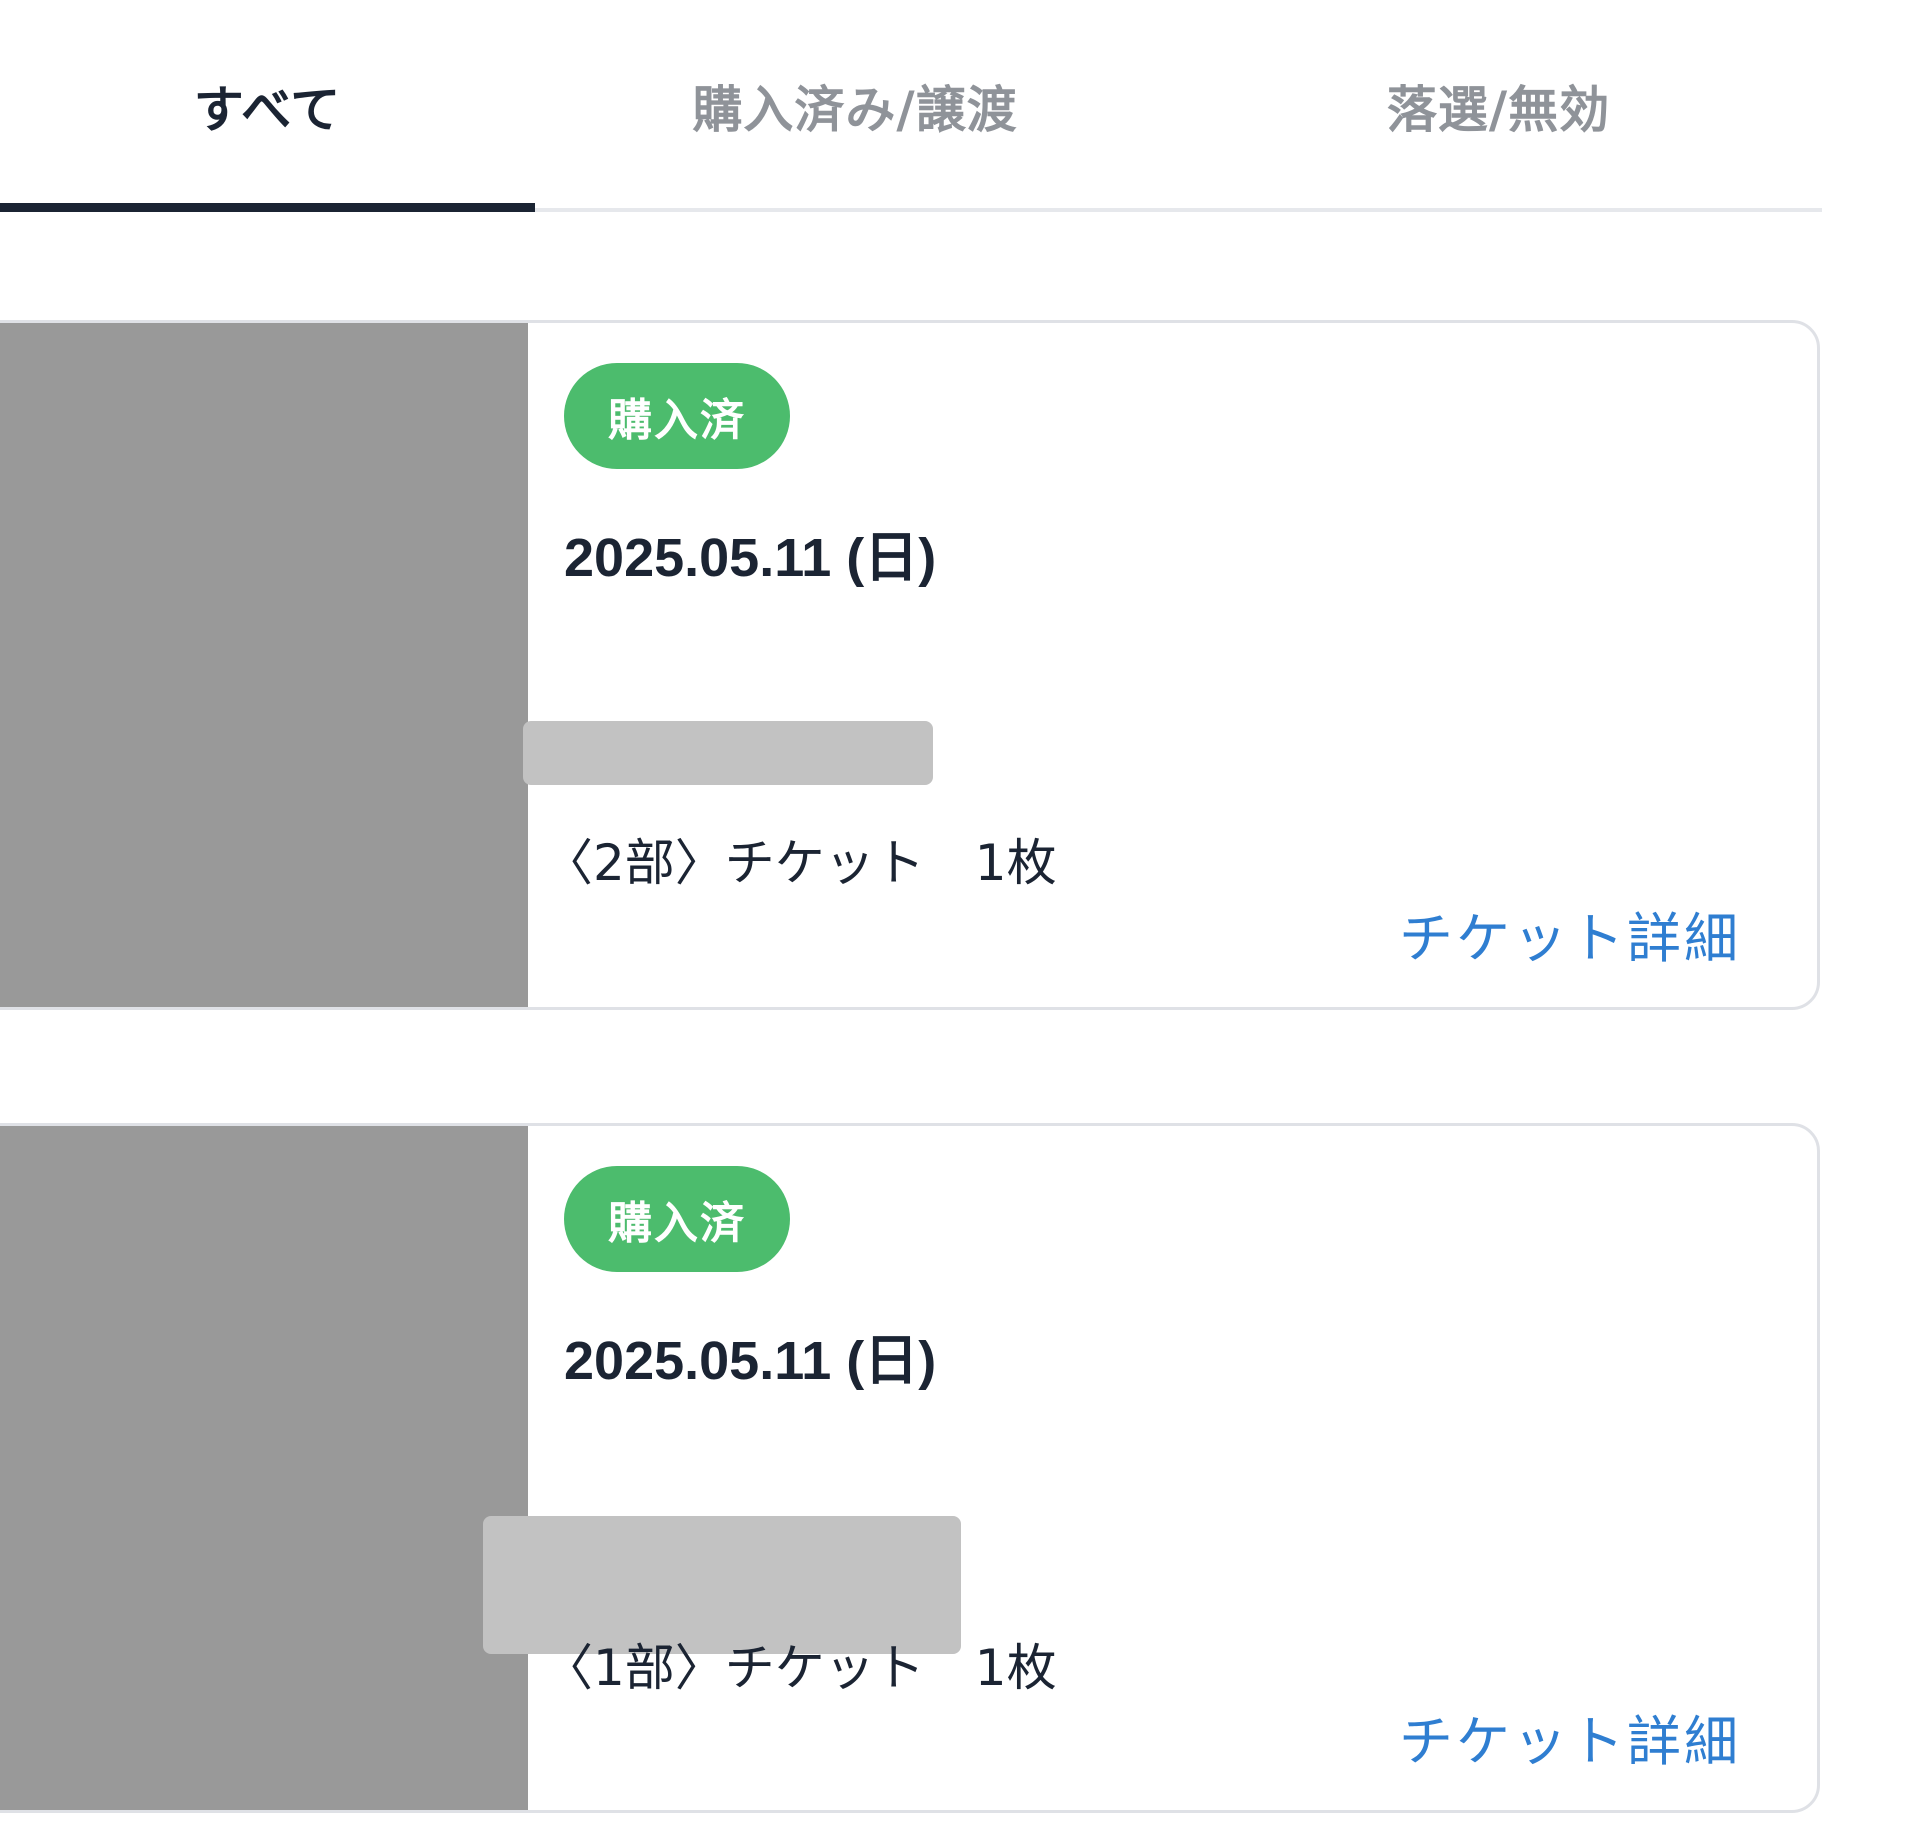 This screenshot has height=1837, width=1920. Describe the element at coordinates (800, 1668) in the screenshot. I see `ticket-summary: 〈1部〉チケット 1枚` at that location.